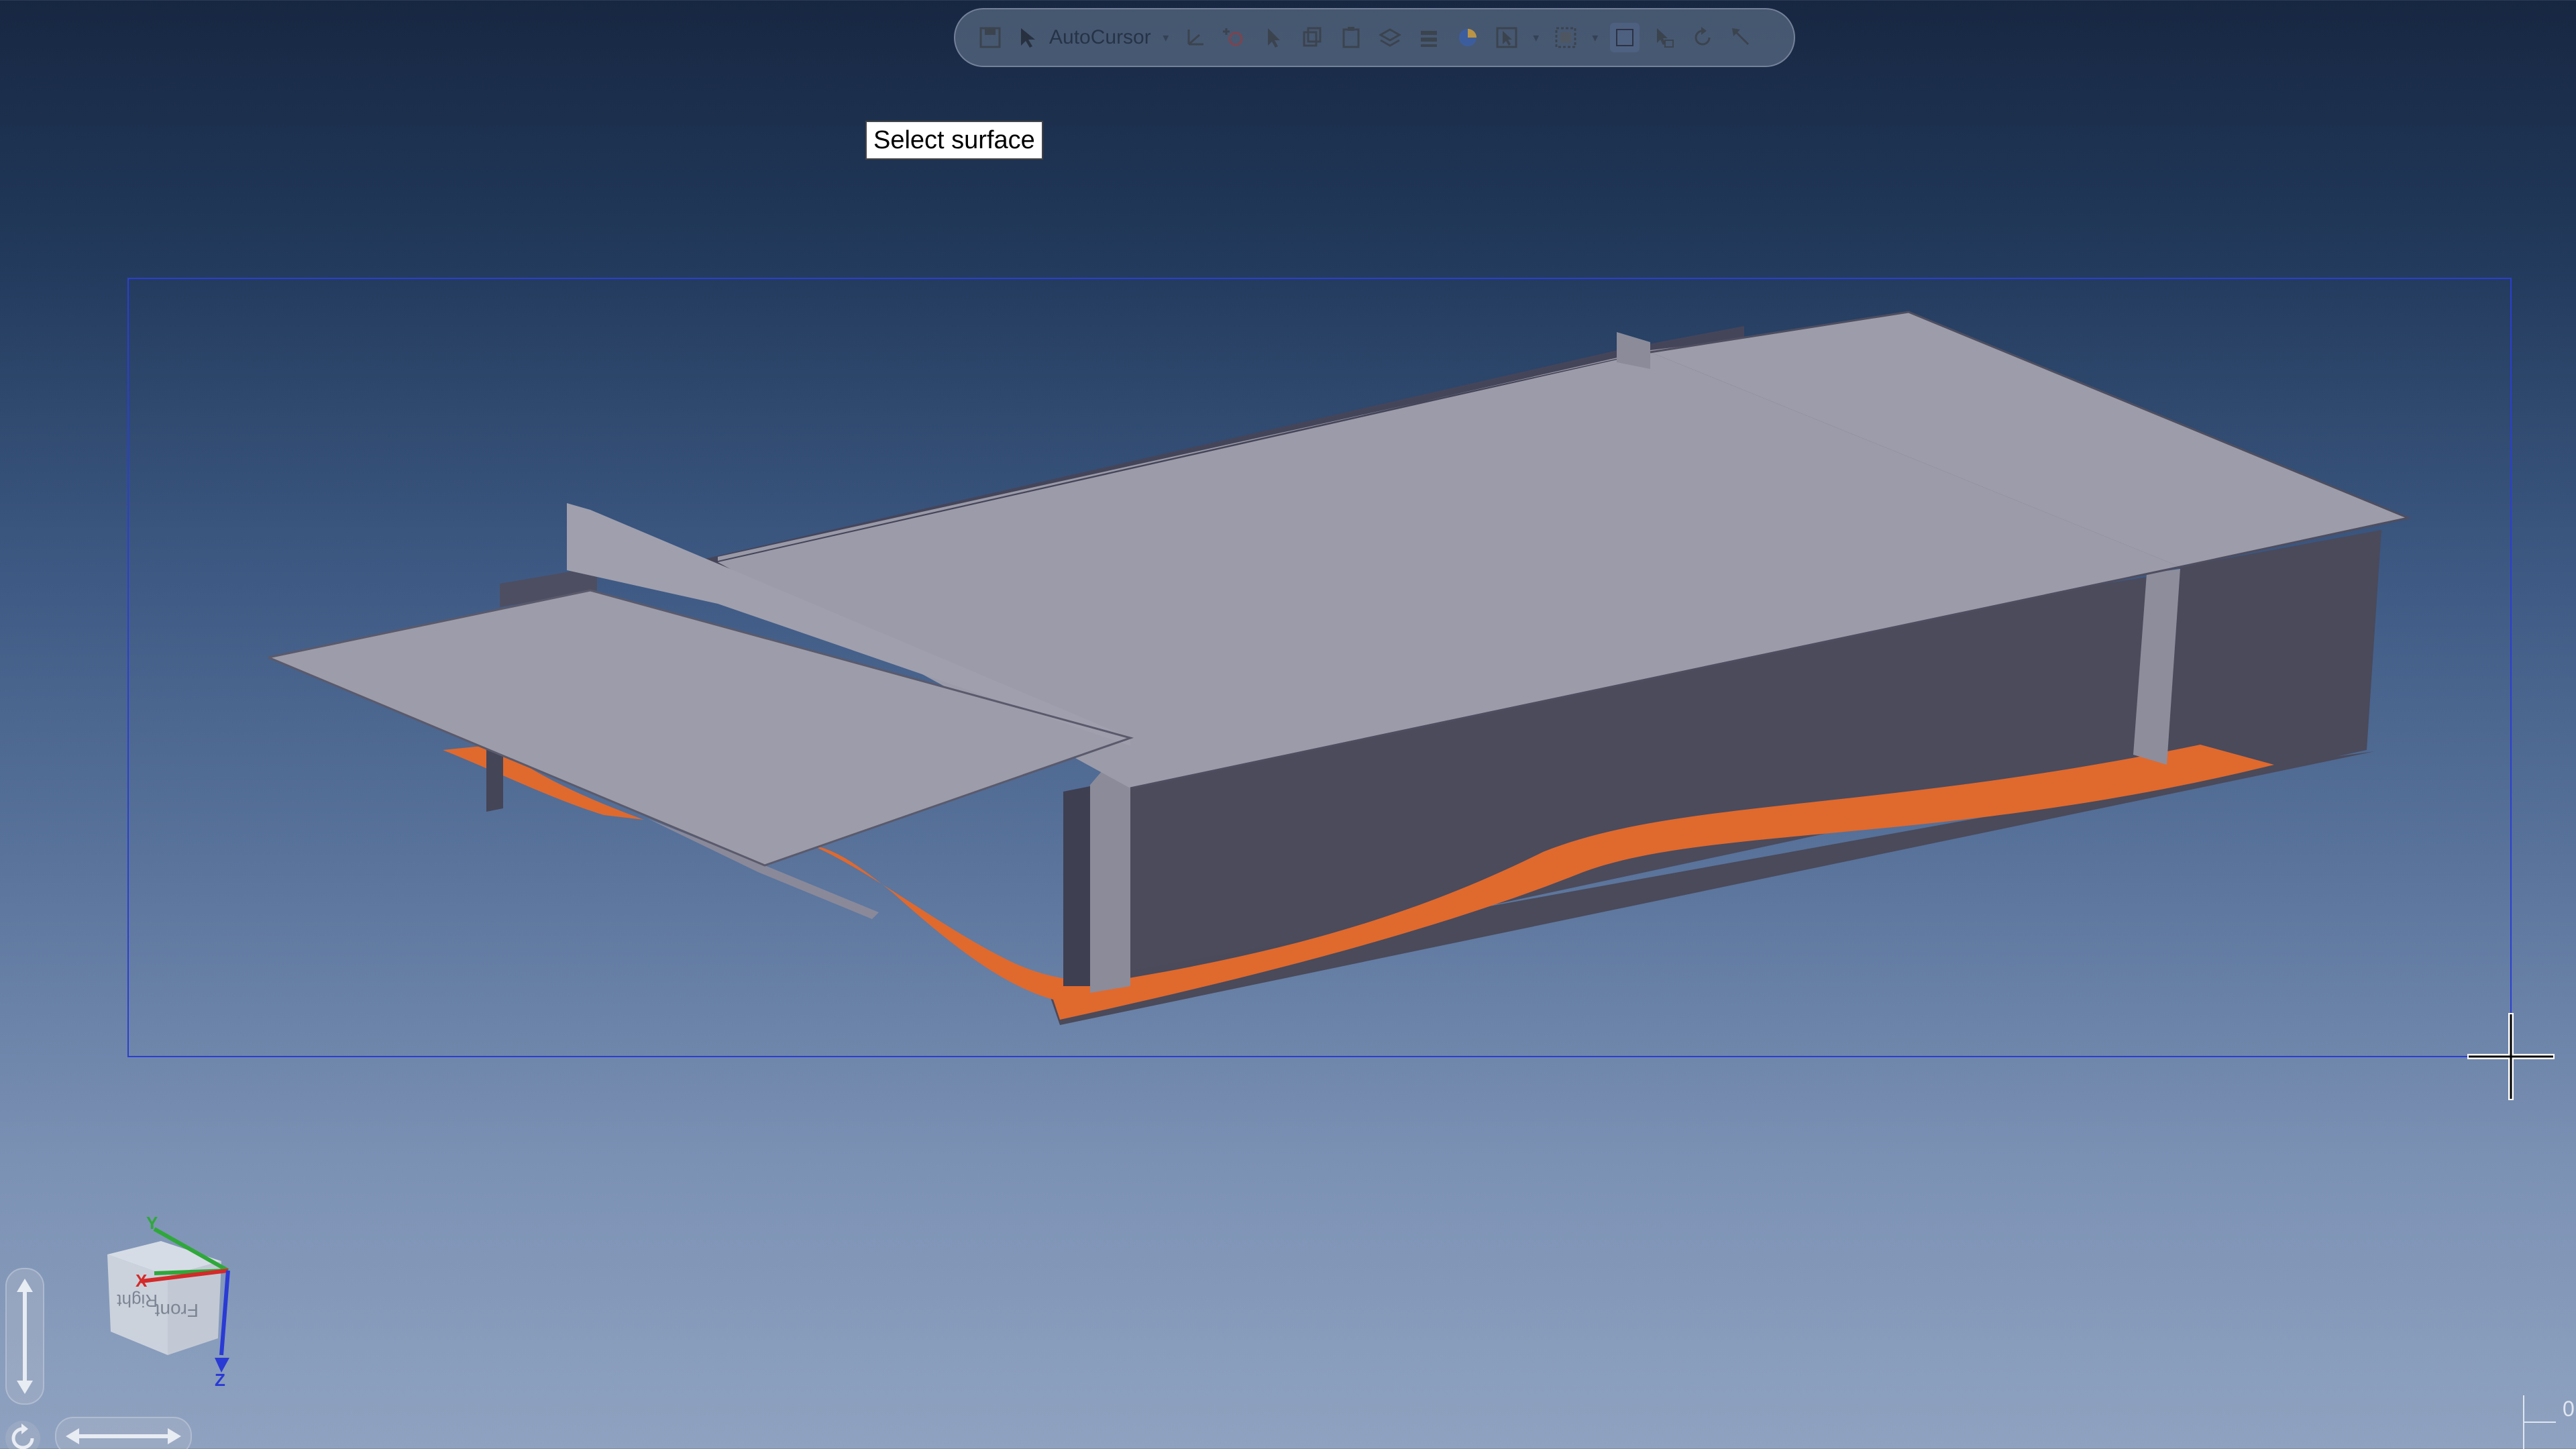  What do you see at coordinates (1100, 37) in the screenshot?
I see `autocursor-label: AutoCursor` at bounding box center [1100, 37].